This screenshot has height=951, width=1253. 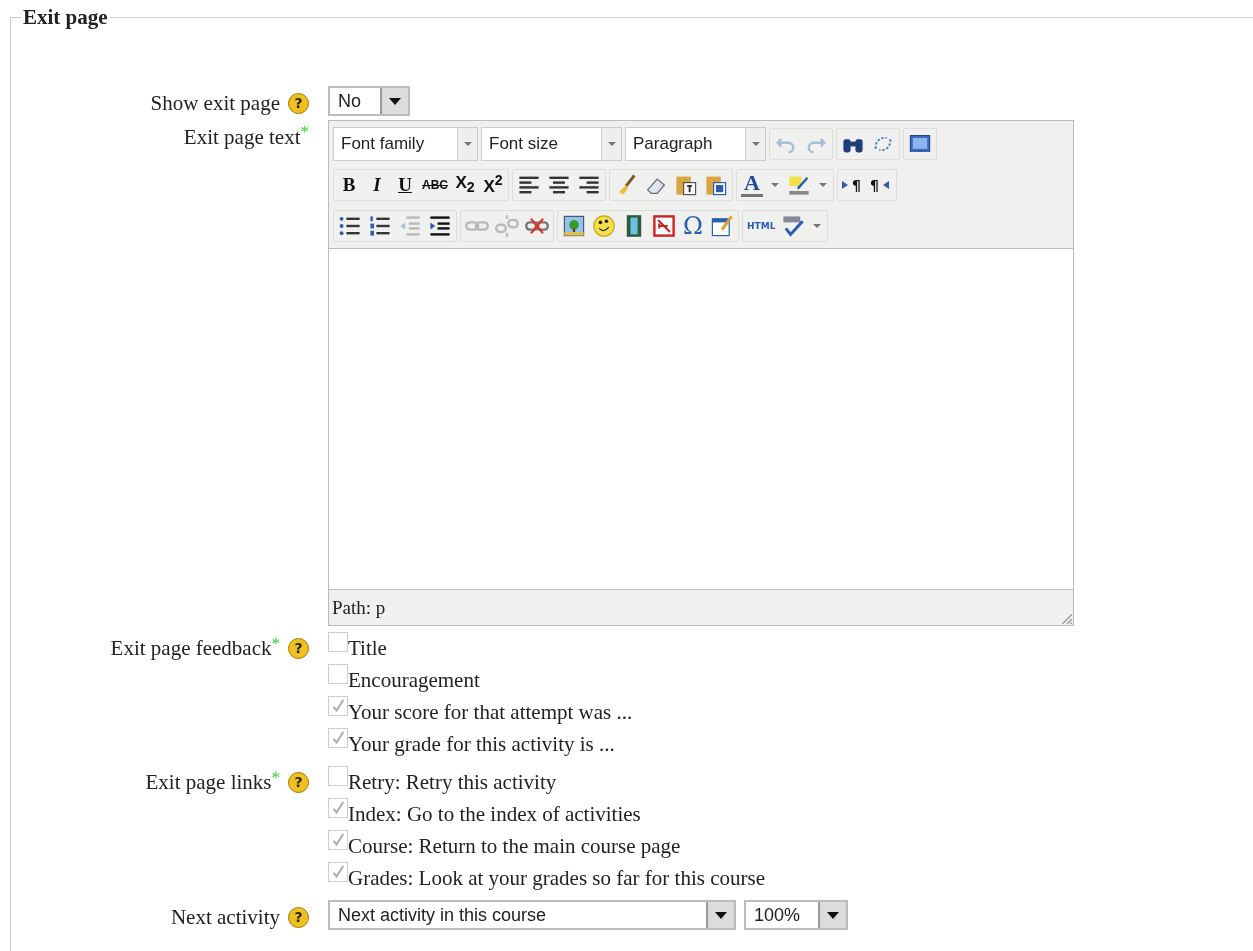 I want to click on field-label: Exit page links, so click(x=208, y=782).